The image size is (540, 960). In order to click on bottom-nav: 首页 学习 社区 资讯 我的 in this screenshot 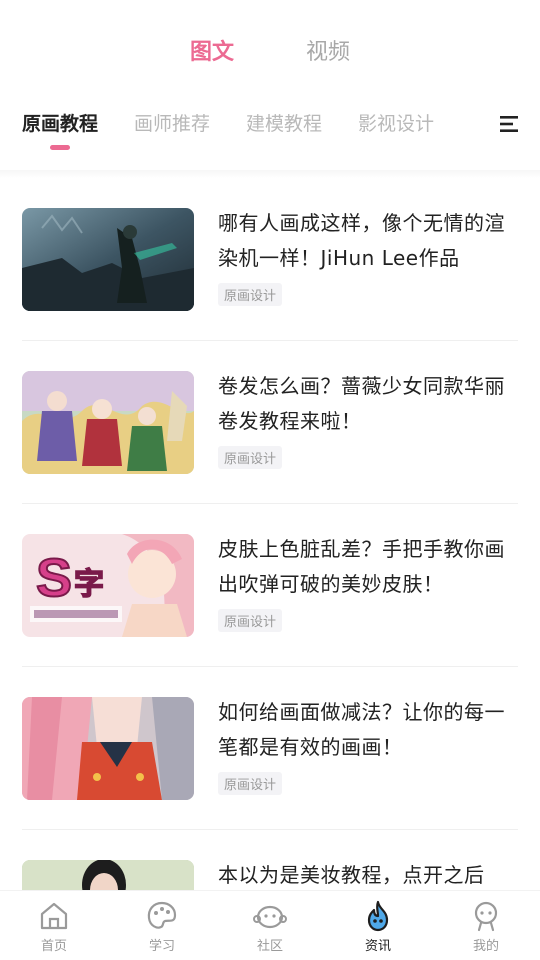, I will do `click(270, 925)`.